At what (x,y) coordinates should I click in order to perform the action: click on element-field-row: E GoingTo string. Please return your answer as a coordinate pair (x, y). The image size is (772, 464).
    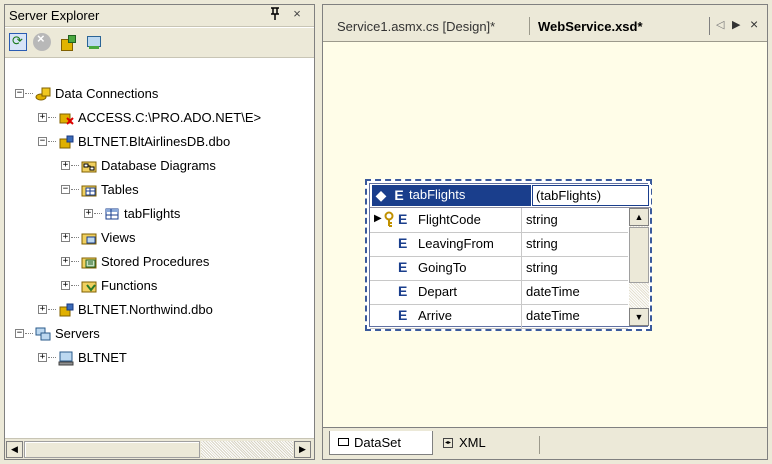
    Looking at the image, I should click on (499, 268).